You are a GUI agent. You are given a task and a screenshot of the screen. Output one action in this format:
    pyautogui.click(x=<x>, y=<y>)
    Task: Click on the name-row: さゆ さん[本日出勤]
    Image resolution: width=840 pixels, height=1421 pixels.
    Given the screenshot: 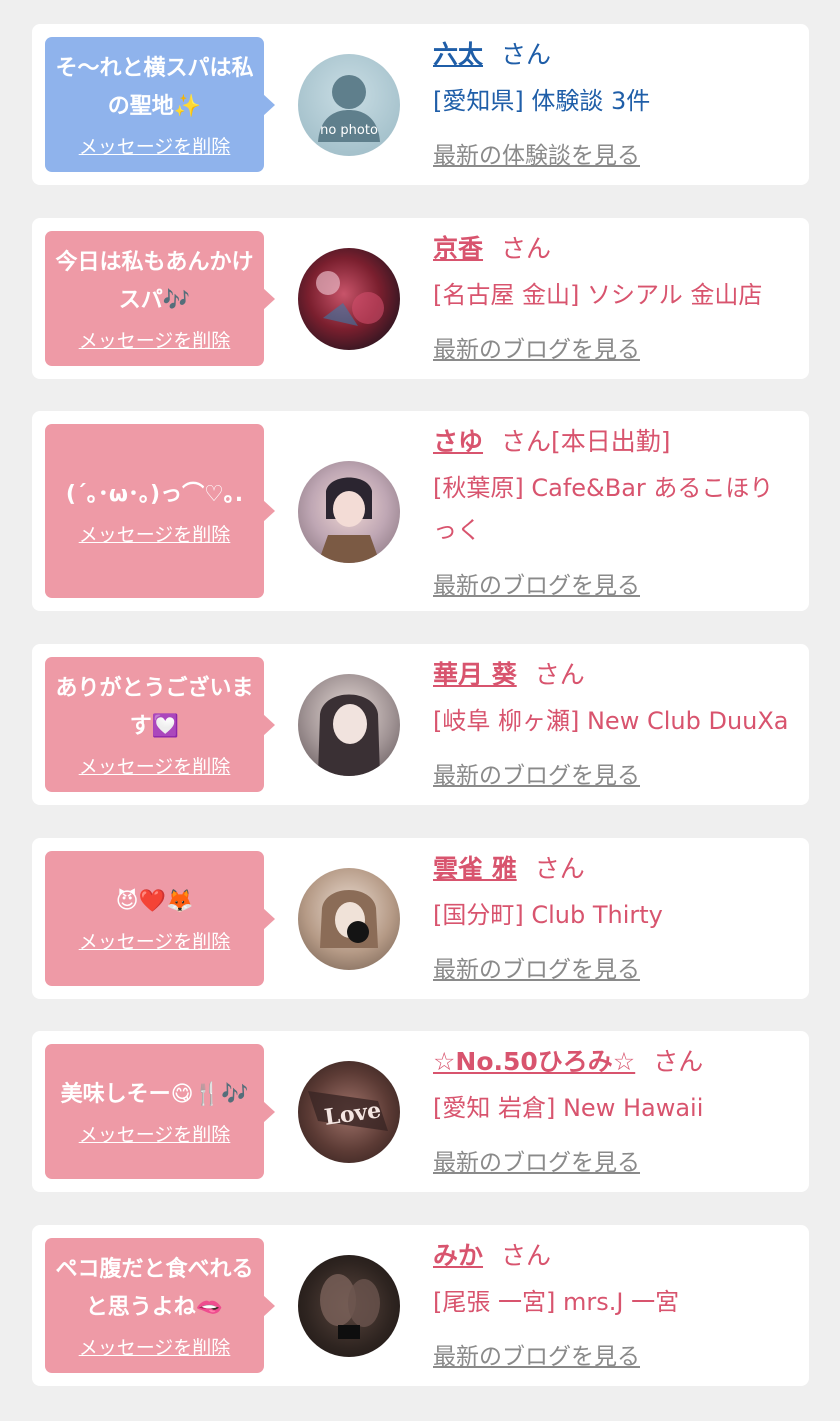 What is the action you would take?
    pyautogui.click(x=614, y=442)
    